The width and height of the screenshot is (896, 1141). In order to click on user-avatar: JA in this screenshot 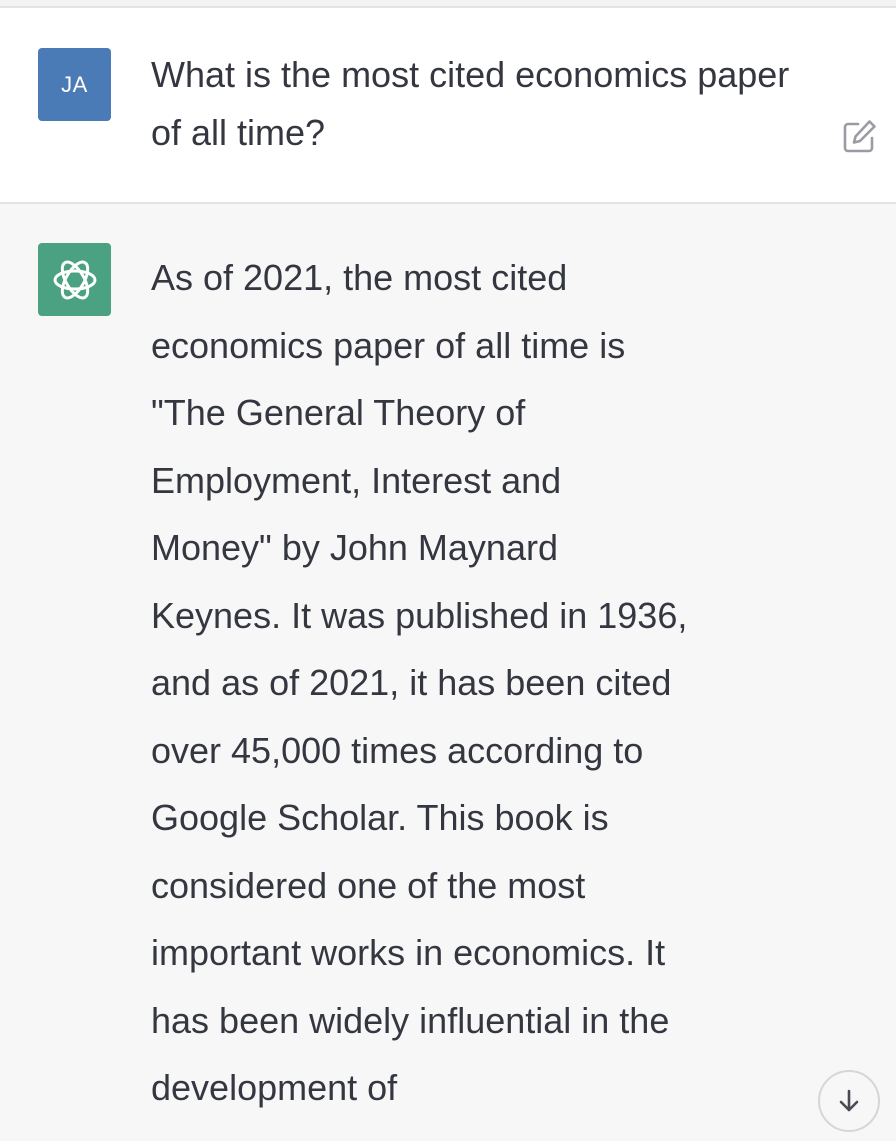, I will do `click(74, 84)`.